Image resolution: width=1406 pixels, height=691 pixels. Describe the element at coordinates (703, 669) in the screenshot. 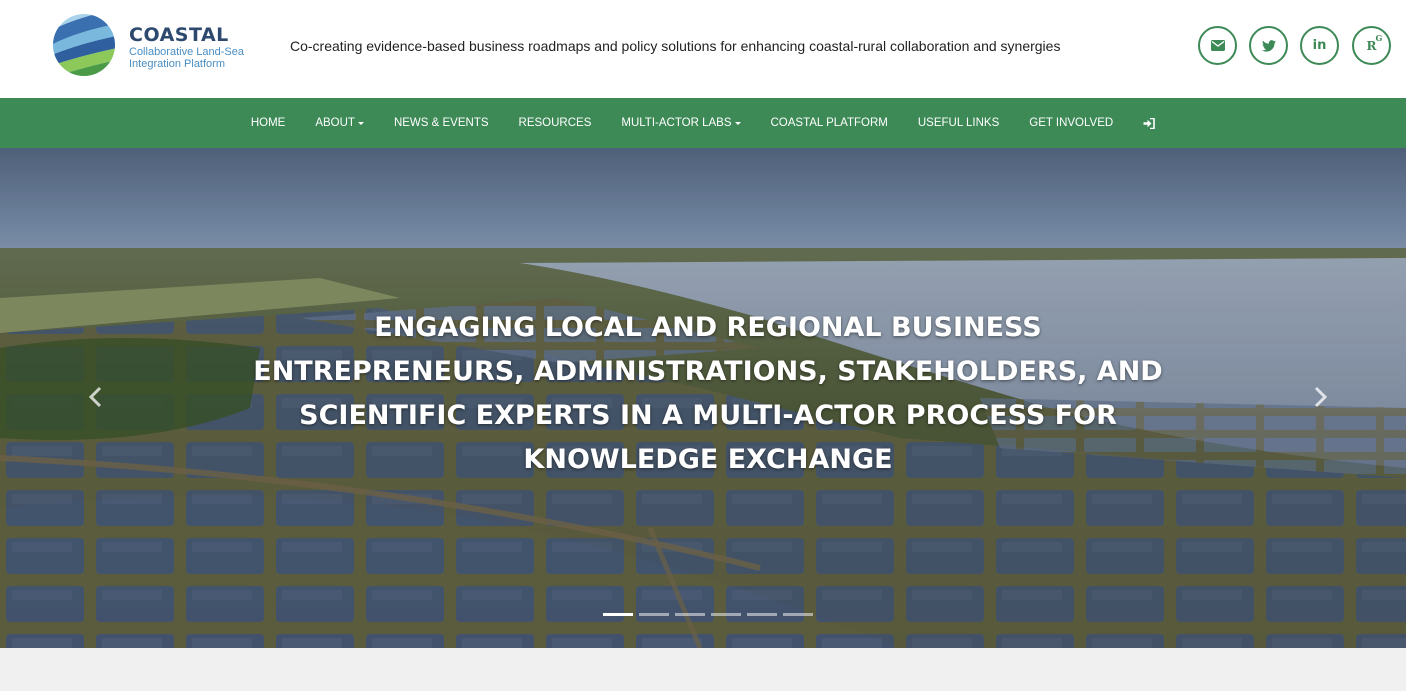

I see `content-area` at that location.